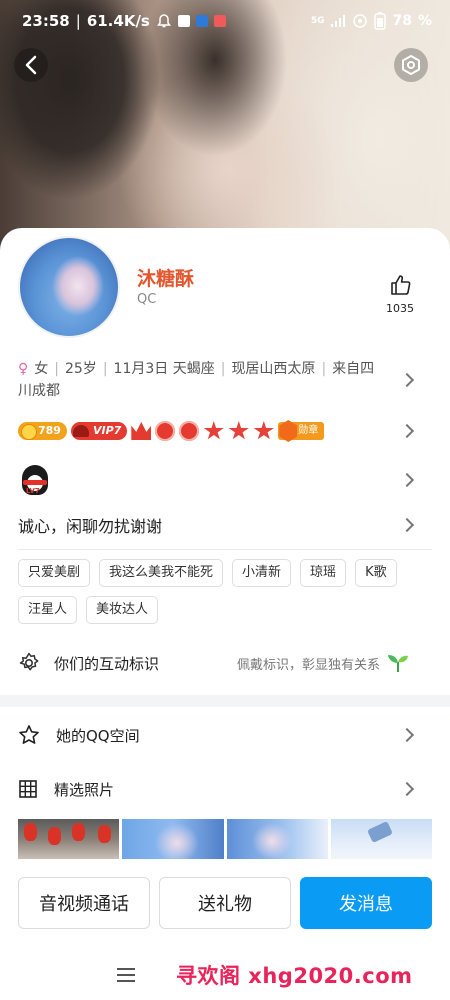 The width and height of the screenshot is (450, 1000). What do you see at coordinates (225, 431) in the screenshot?
I see `badges-row: 789 VIP7 勋章` at bounding box center [225, 431].